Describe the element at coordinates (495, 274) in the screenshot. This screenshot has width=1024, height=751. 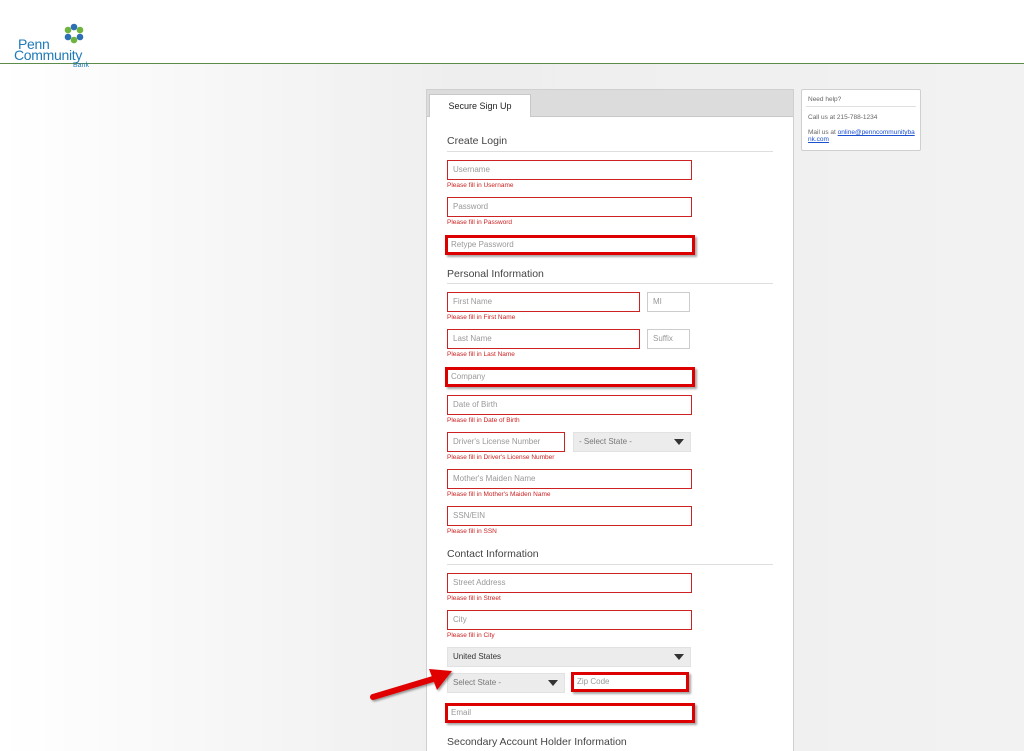
I see `section-title-personal-information: Personal Information` at that location.